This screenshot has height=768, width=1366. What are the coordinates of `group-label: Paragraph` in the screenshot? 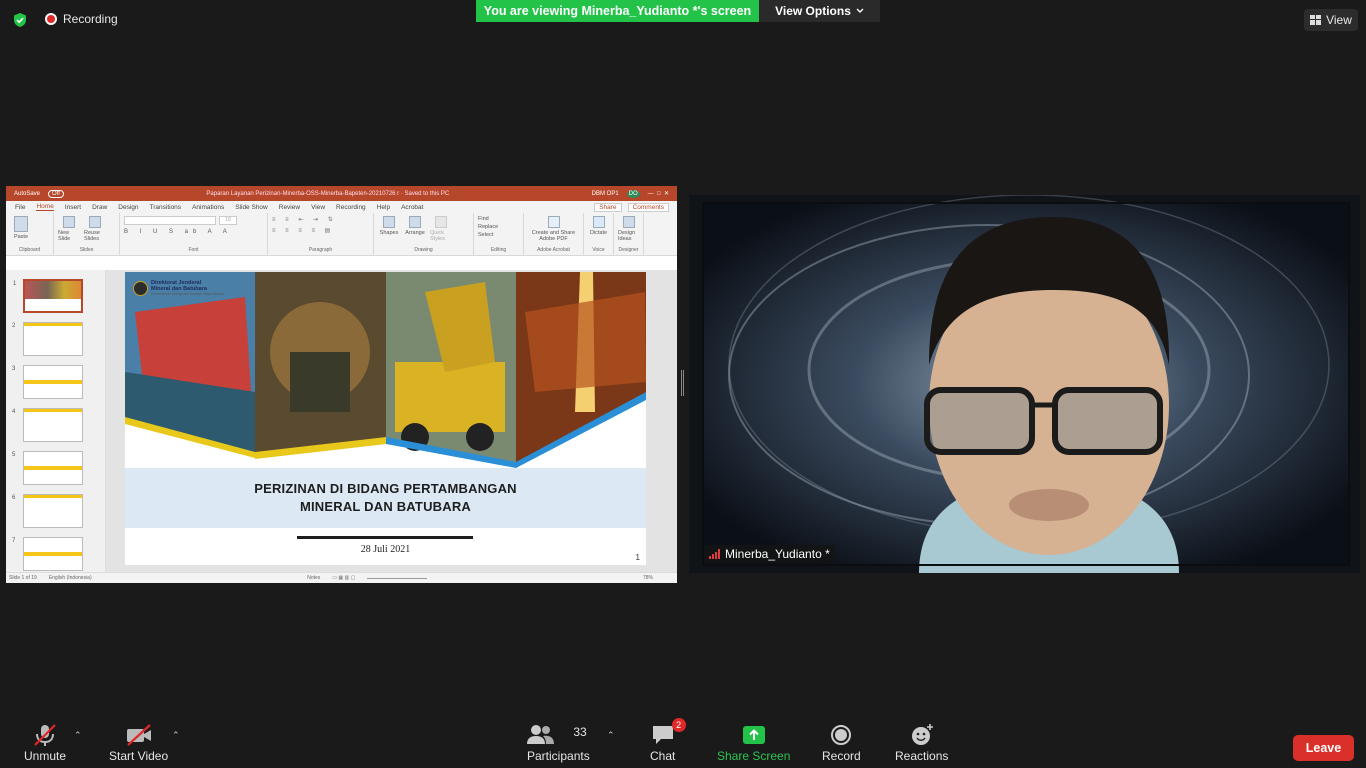 It's located at (320, 250).